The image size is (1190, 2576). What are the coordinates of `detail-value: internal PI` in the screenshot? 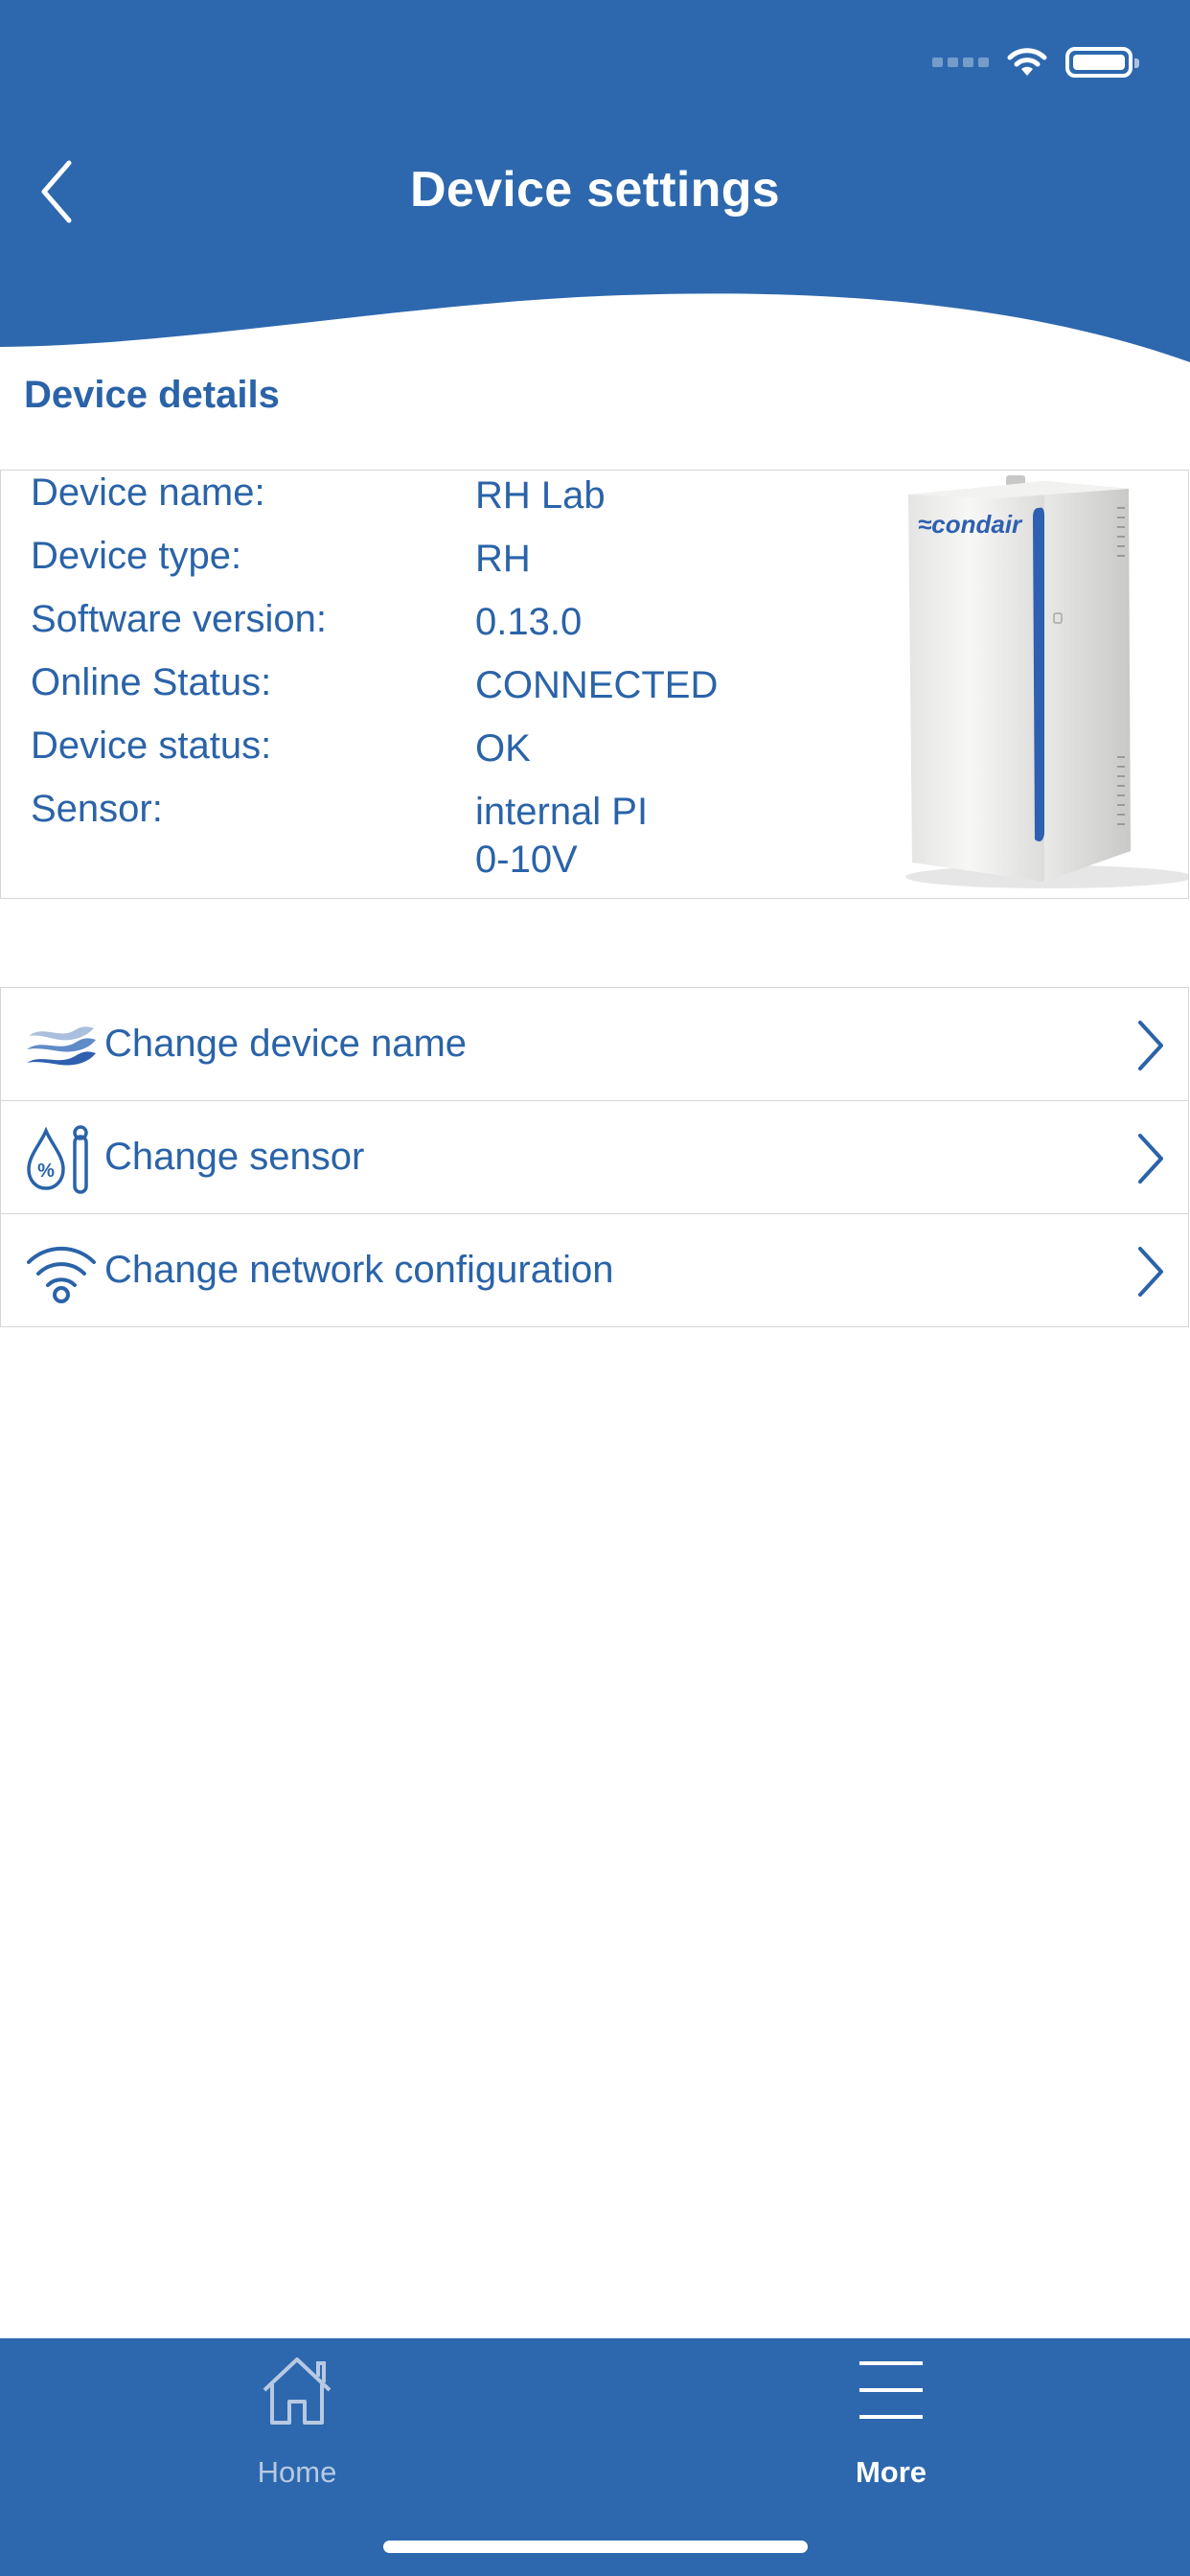 It's located at (562, 812).